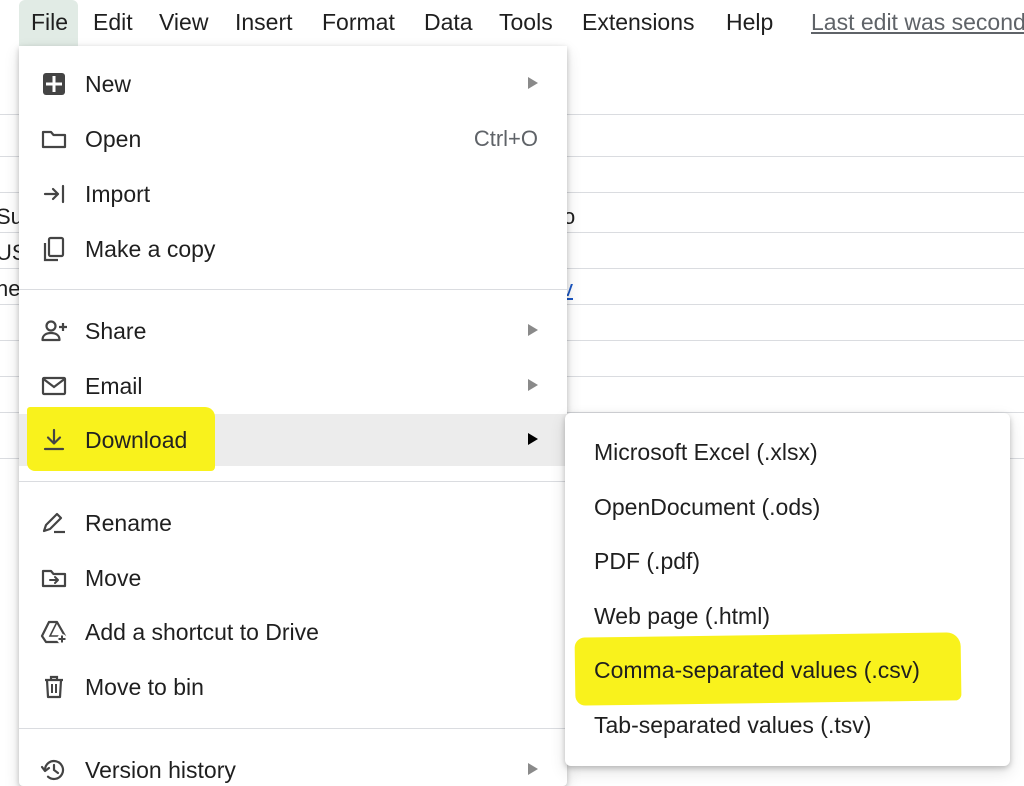 The image size is (1024, 786). Describe the element at coordinates (116, 331) in the screenshot. I see `menu-item-label: Share` at that location.